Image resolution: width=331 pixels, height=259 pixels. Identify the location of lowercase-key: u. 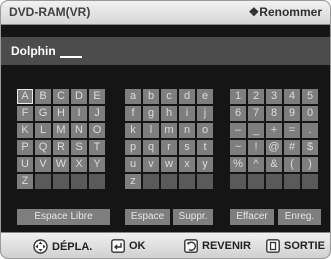
(133, 164).